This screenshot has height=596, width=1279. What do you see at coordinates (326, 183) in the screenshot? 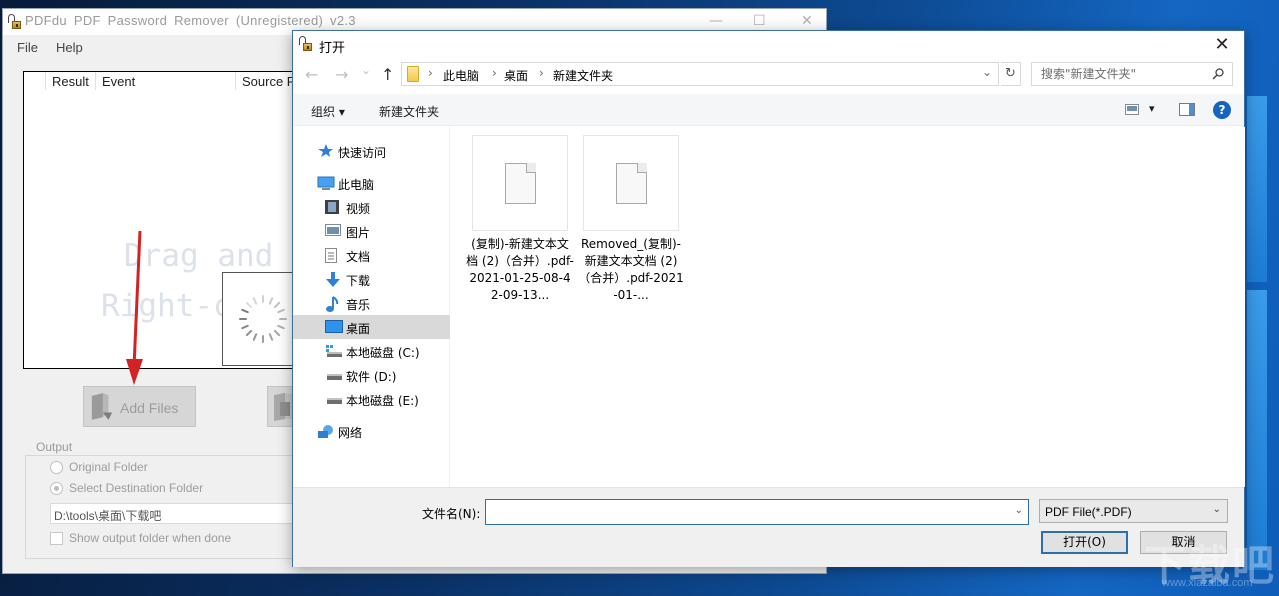
I see `computer-icon` at bounding box center [326, 183].